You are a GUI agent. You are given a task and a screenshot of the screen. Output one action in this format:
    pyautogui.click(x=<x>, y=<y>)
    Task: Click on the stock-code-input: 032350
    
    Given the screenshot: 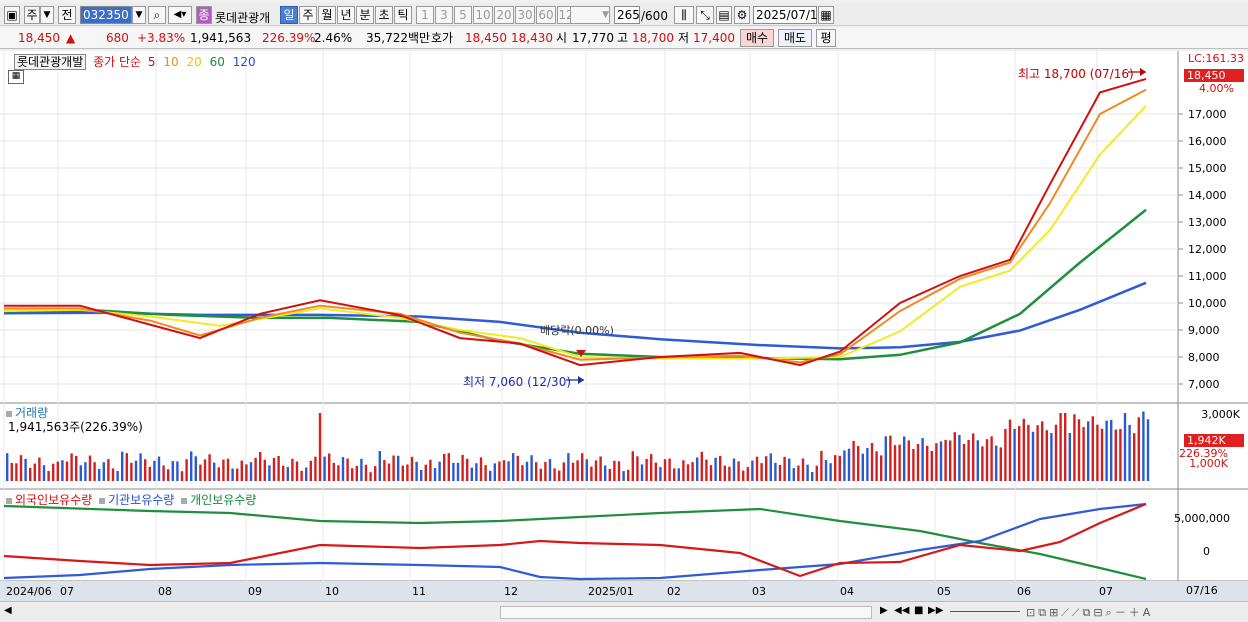 What is the action you would take?
    pyautogui.click(x=106, y=15)
    